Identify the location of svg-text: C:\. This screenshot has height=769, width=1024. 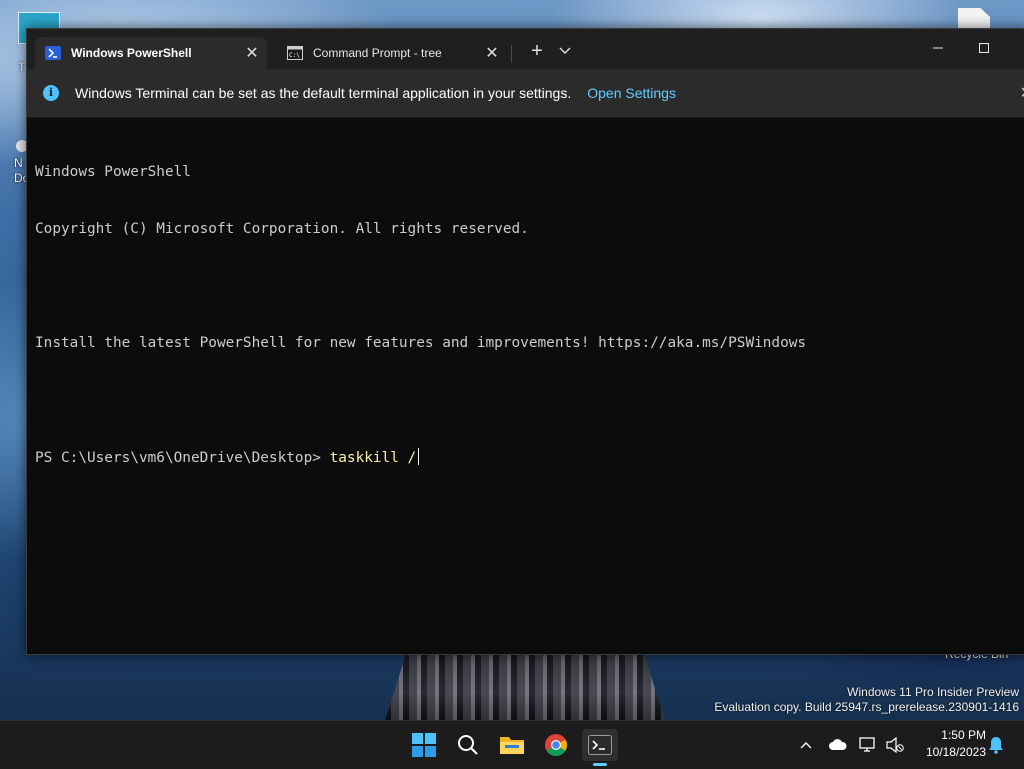
(294, 55).